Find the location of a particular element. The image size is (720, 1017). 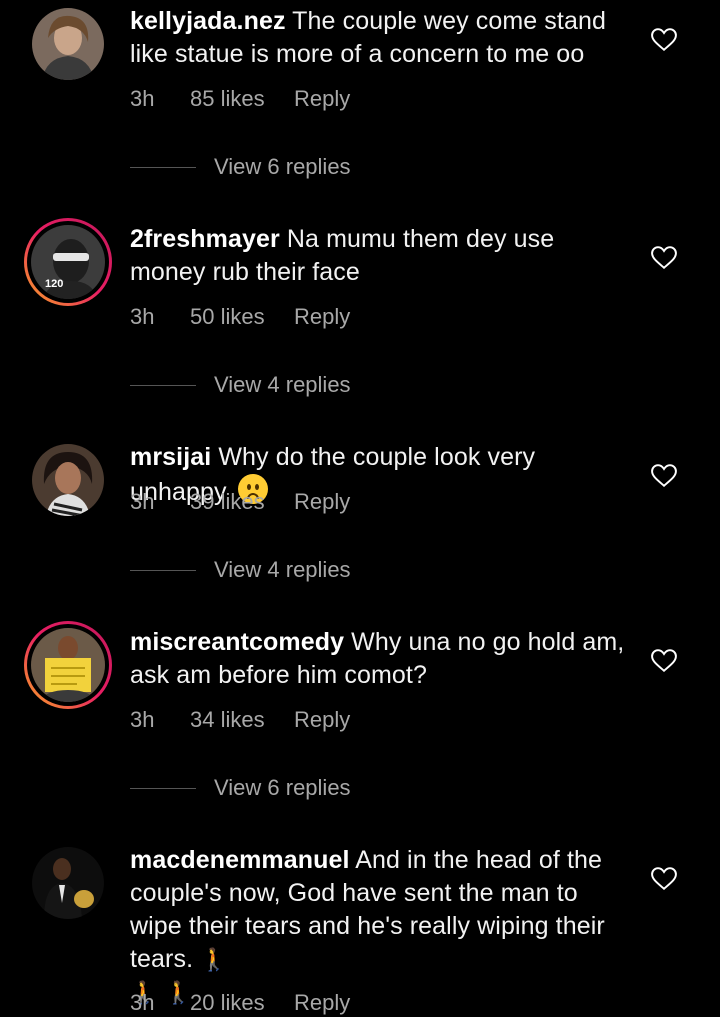

avatar: 120 is located at coordinates (68, 262).